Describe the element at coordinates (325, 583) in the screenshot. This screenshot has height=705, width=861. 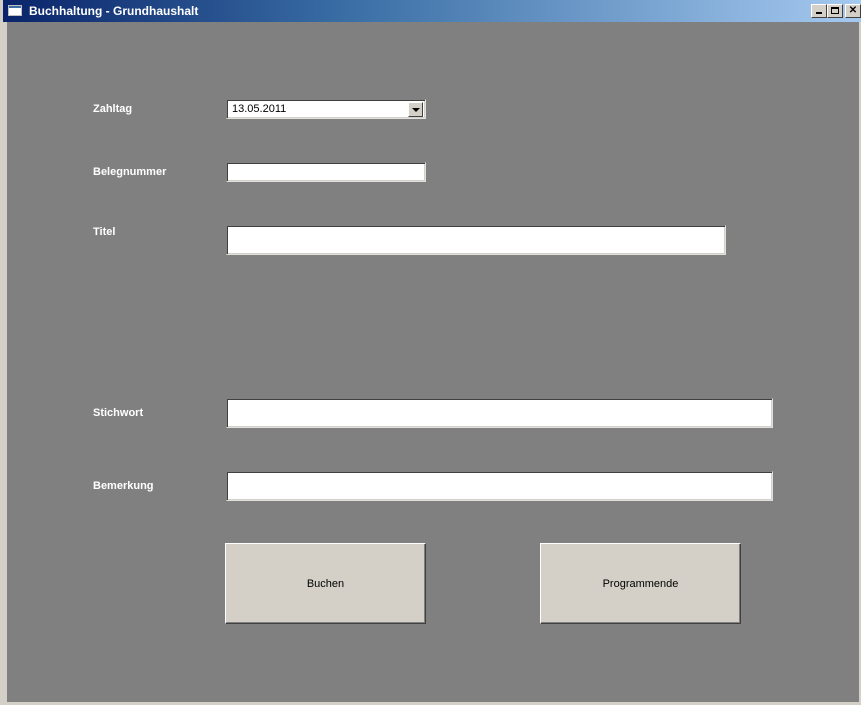
I see `buchen-button: Buchen` at that location.